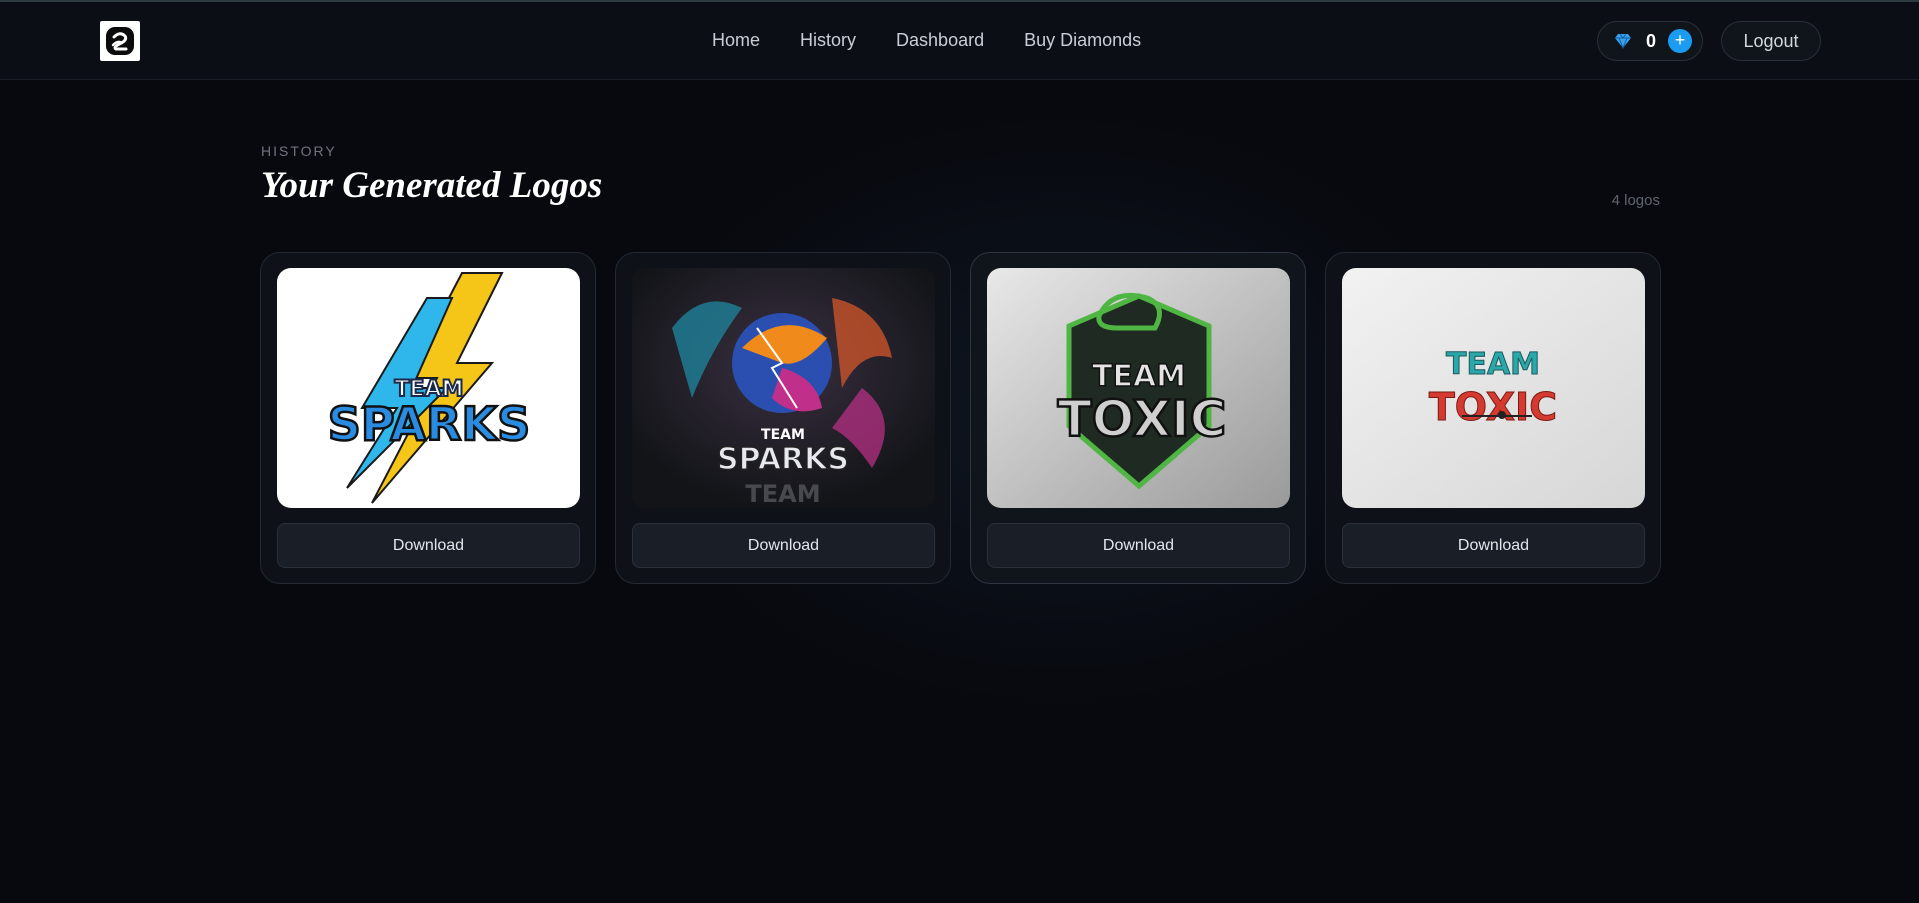 This screenshot has height=903, width=1919. I want to click on logo-card: TEAM SPARKS Download, so click(428, 418).